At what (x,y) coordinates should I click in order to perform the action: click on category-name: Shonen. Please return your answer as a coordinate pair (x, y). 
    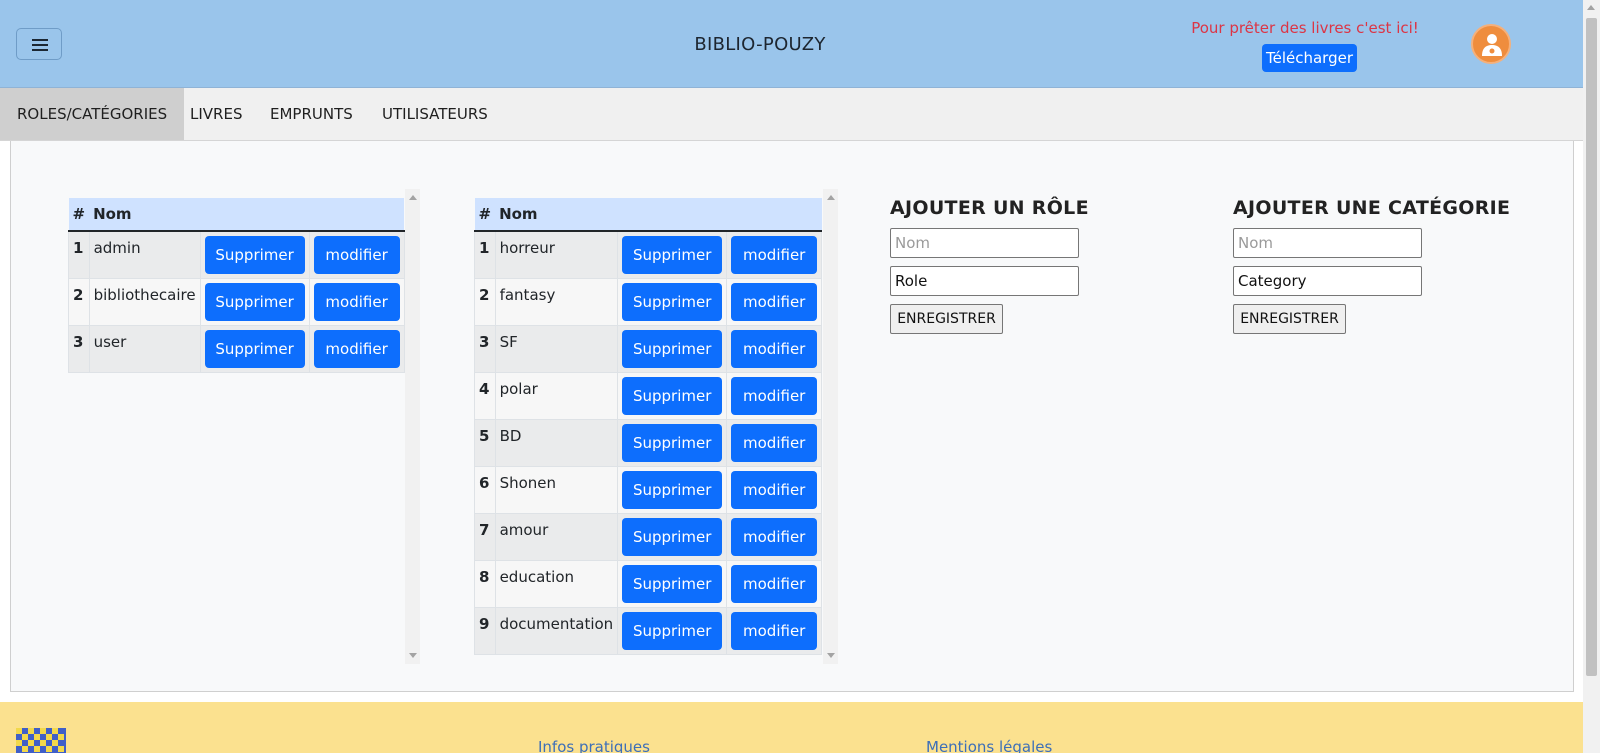
    Looking at the image, I should click on (556, 490).